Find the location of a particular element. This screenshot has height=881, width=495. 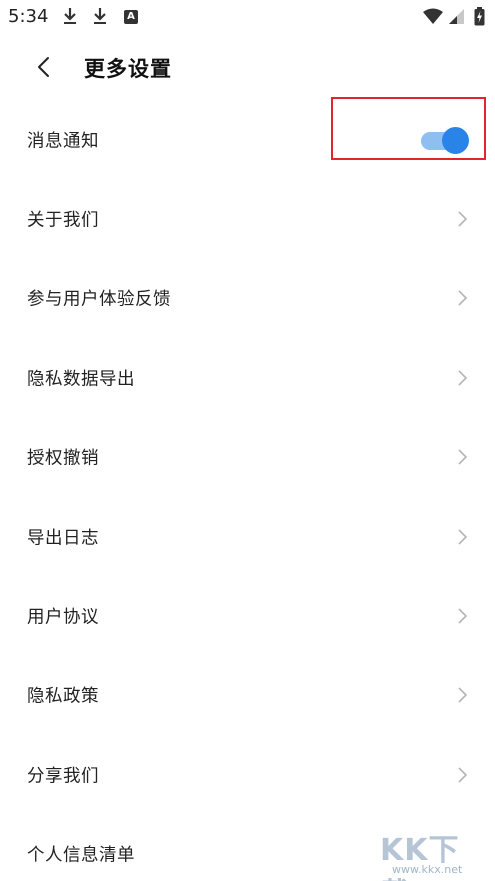

back-button is located at coordinates (45, 67).